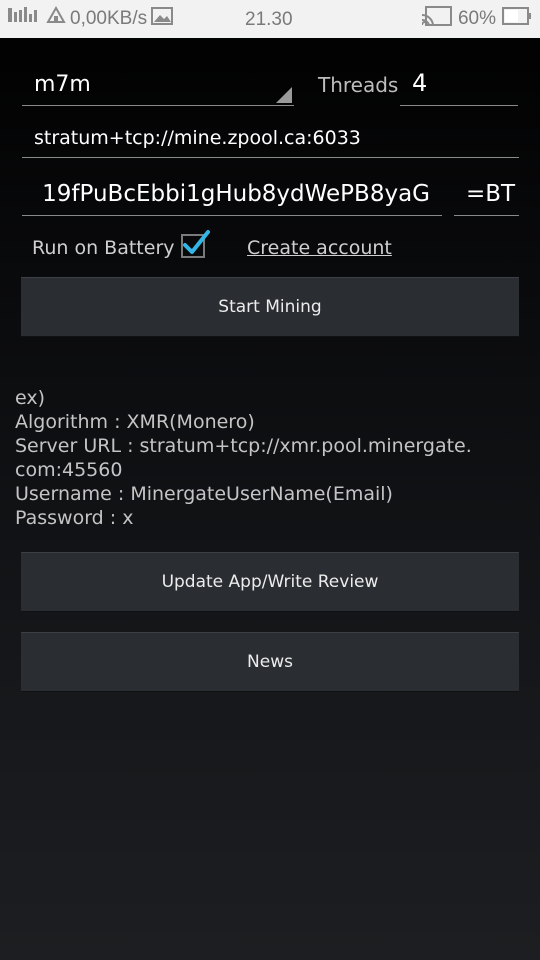  What do you see at coordinates (204, 494) in the screenshot?
I see `example-line: Username : MinergateUserName(Email)` at bounding box center [204, 494].